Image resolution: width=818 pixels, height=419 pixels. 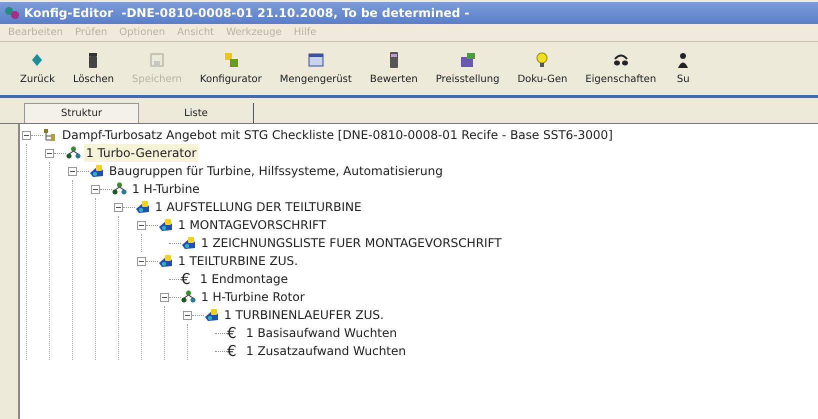 What do you see at coordinates (141, 153) in the screenshot?
I see `tree-item: 1 Turbo-Generator` at bounding box center [141, 153].